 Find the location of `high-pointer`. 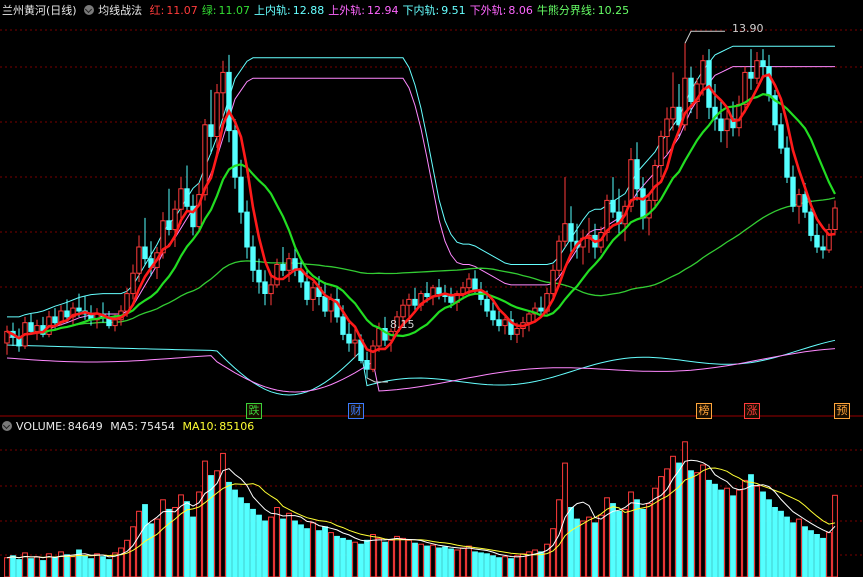

high-pointer is located at coordinates (704, 37).